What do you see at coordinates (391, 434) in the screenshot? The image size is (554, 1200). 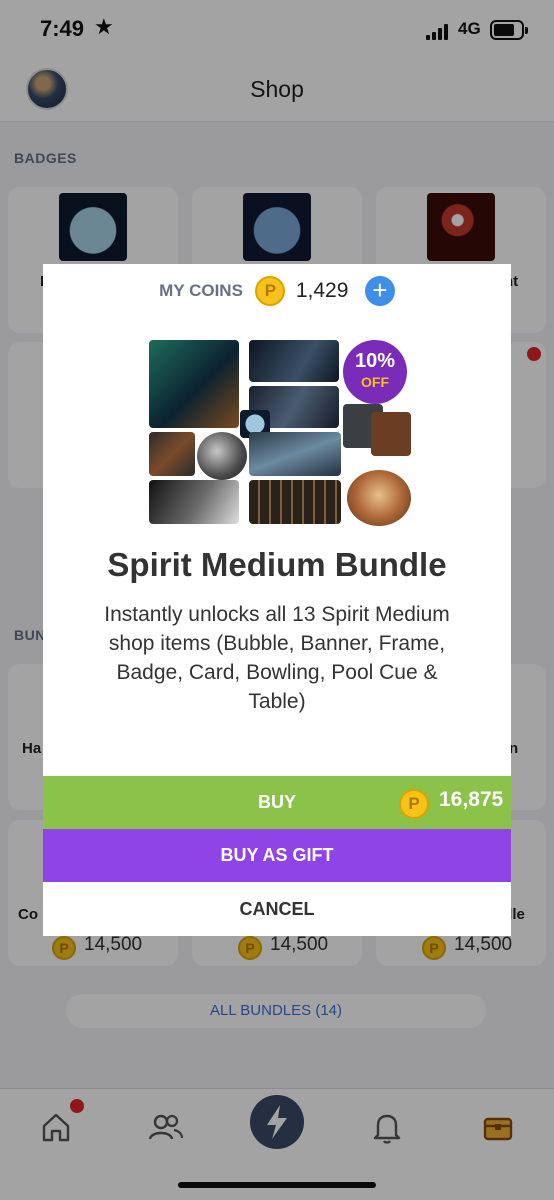 I see `card-item-image` at bounding box center [391, 434].